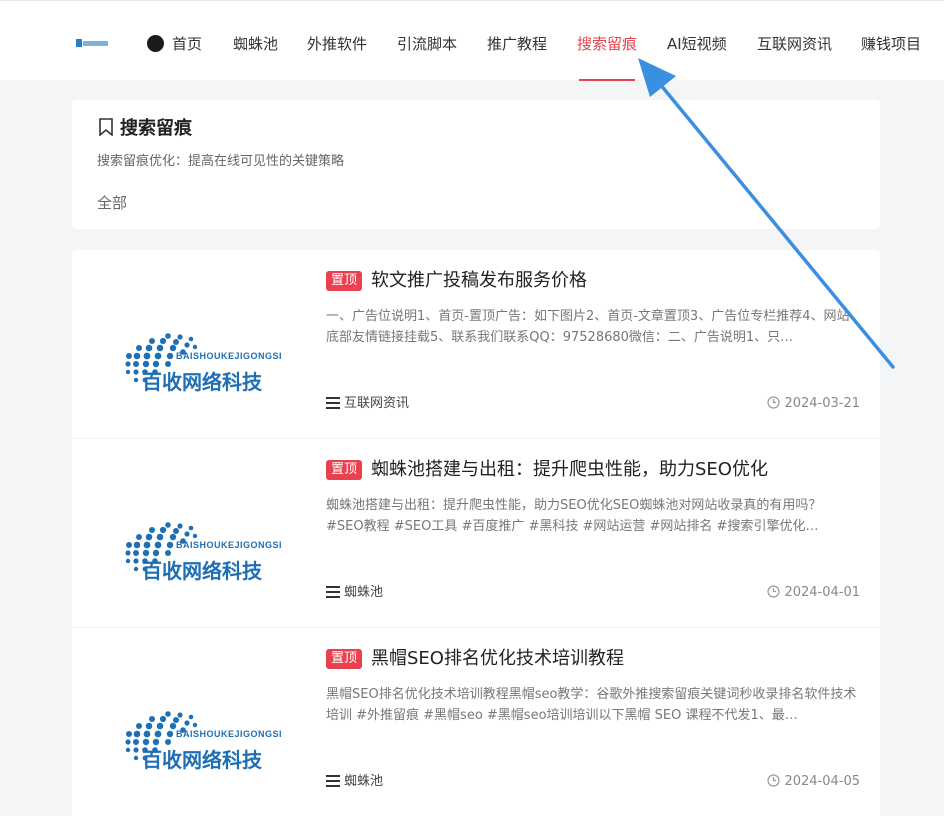 The image size is (944, 816). Describe the element at coordinates (337, 44) in the screenshot. I see `nav-item-push-software: 外推软件` at that location.